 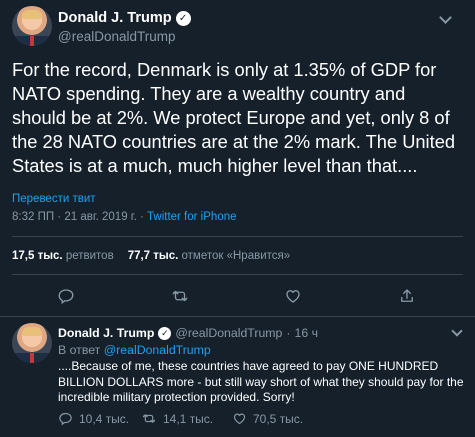 I want to click on in-reply-to: В ответ @realDonaldTrump, so click(x=134, y=350).